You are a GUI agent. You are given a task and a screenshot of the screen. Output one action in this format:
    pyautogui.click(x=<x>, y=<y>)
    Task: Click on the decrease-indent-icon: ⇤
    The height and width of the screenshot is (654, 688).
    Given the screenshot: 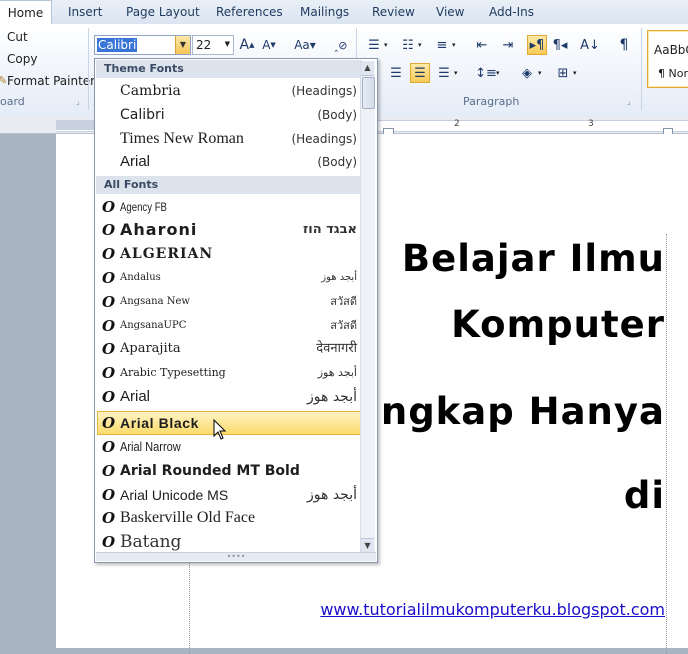 What is the action you would take?
    pyautogui.click(x=482, y=45)
    